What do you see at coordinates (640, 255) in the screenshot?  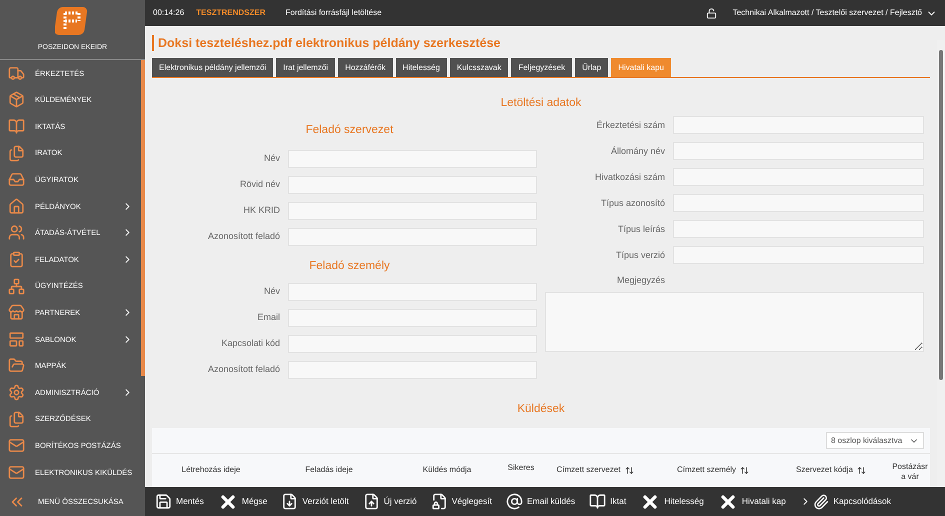 I see `field-label: Típus verzió` at bounding box center [640, 255].